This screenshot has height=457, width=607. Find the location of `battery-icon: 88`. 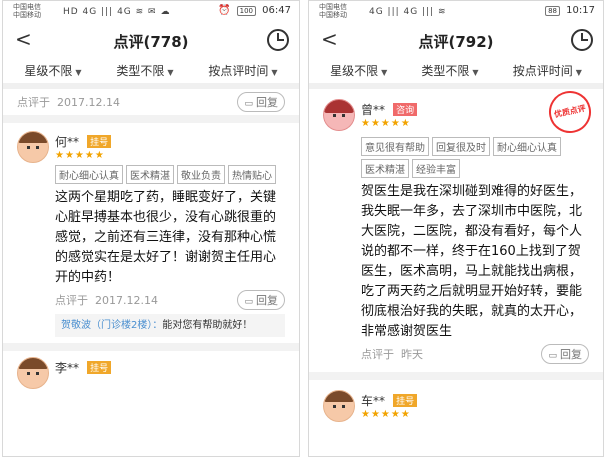

battery-icon: 88 is located at coordinates (552, 11).